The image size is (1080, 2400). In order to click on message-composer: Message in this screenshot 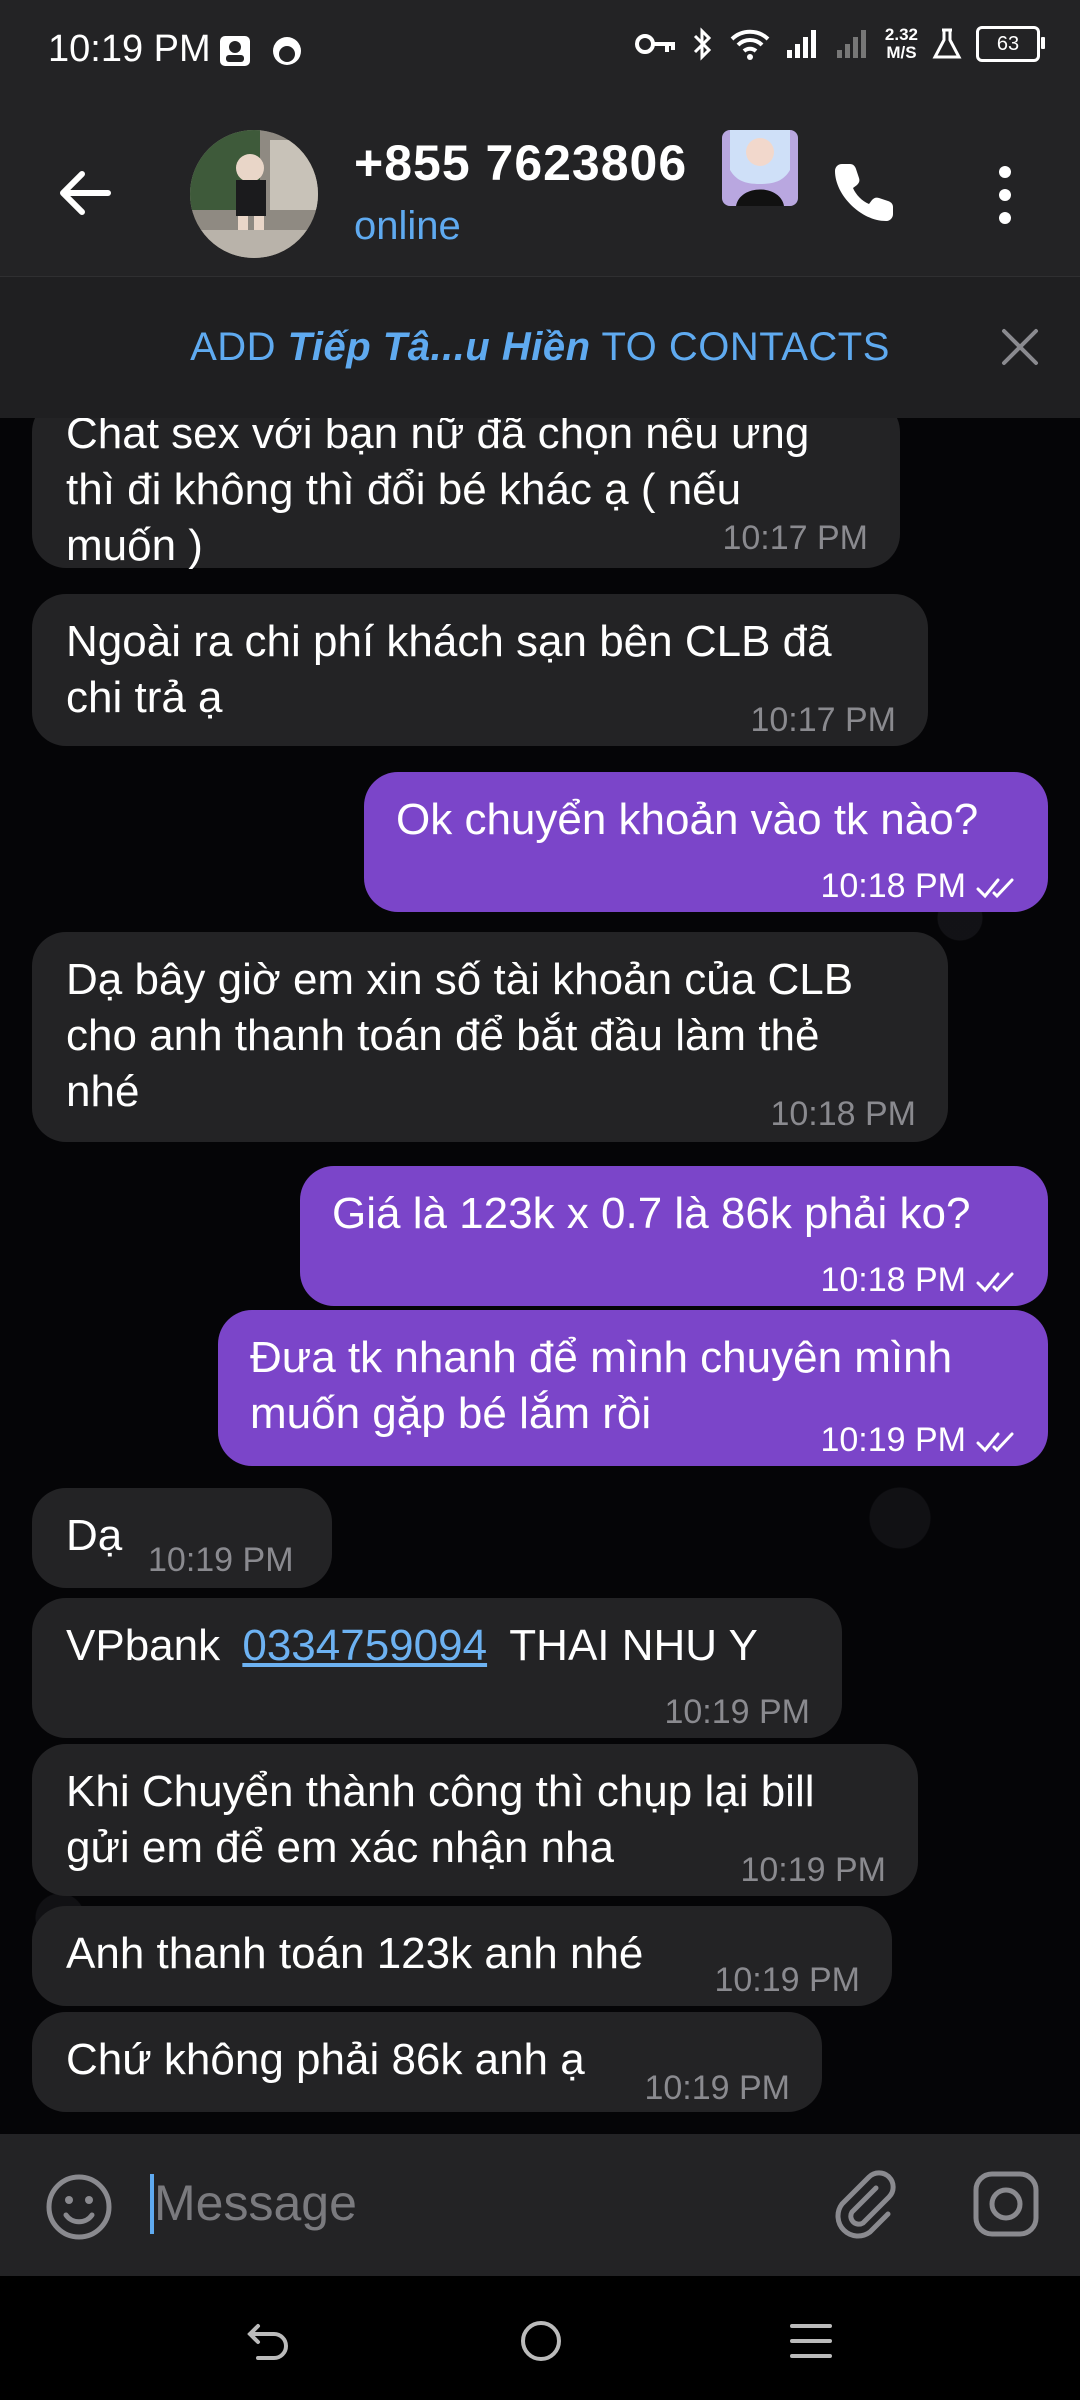, I will do `click(540, 2205)`.